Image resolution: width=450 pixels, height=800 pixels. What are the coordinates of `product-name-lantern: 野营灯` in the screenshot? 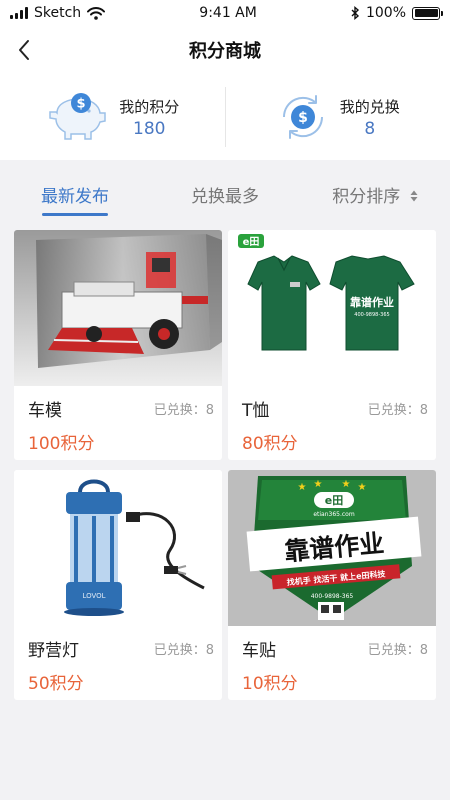 It's located at (53, 651).